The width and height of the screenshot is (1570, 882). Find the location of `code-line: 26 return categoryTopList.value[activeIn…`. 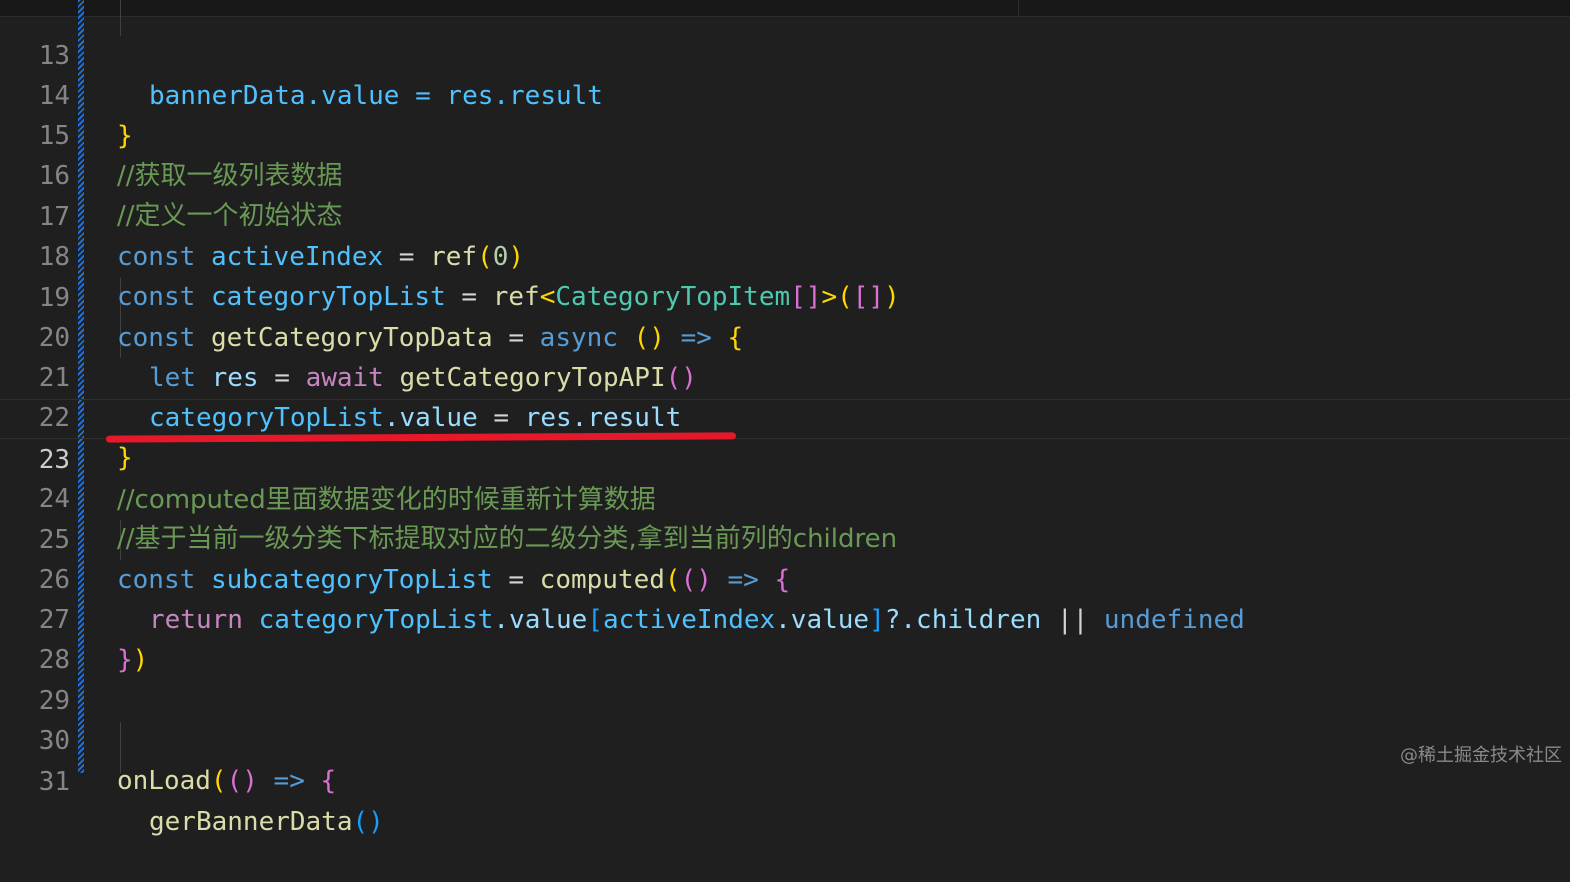

code-line: 26 return categoryTopList.value[activeIn… is located at coordinates (785, 577).